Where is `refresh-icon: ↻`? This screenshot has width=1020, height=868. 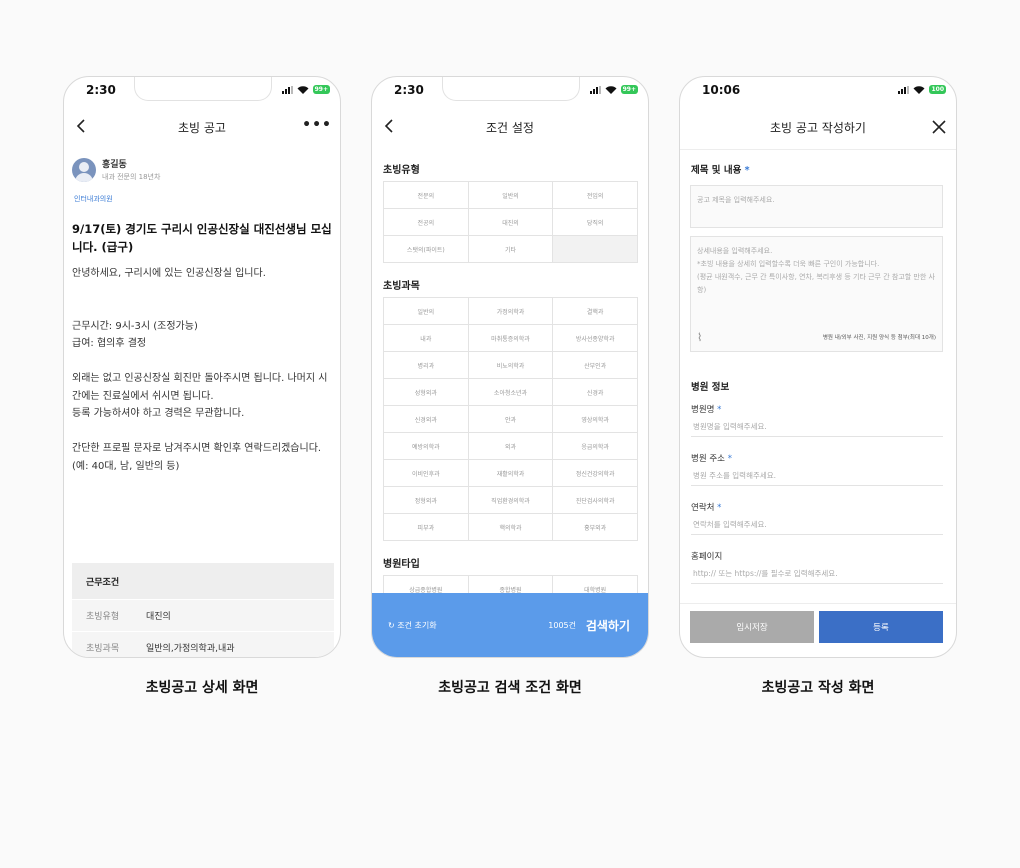
refresh-icon: ↻ is located at coordinates (393, 625).